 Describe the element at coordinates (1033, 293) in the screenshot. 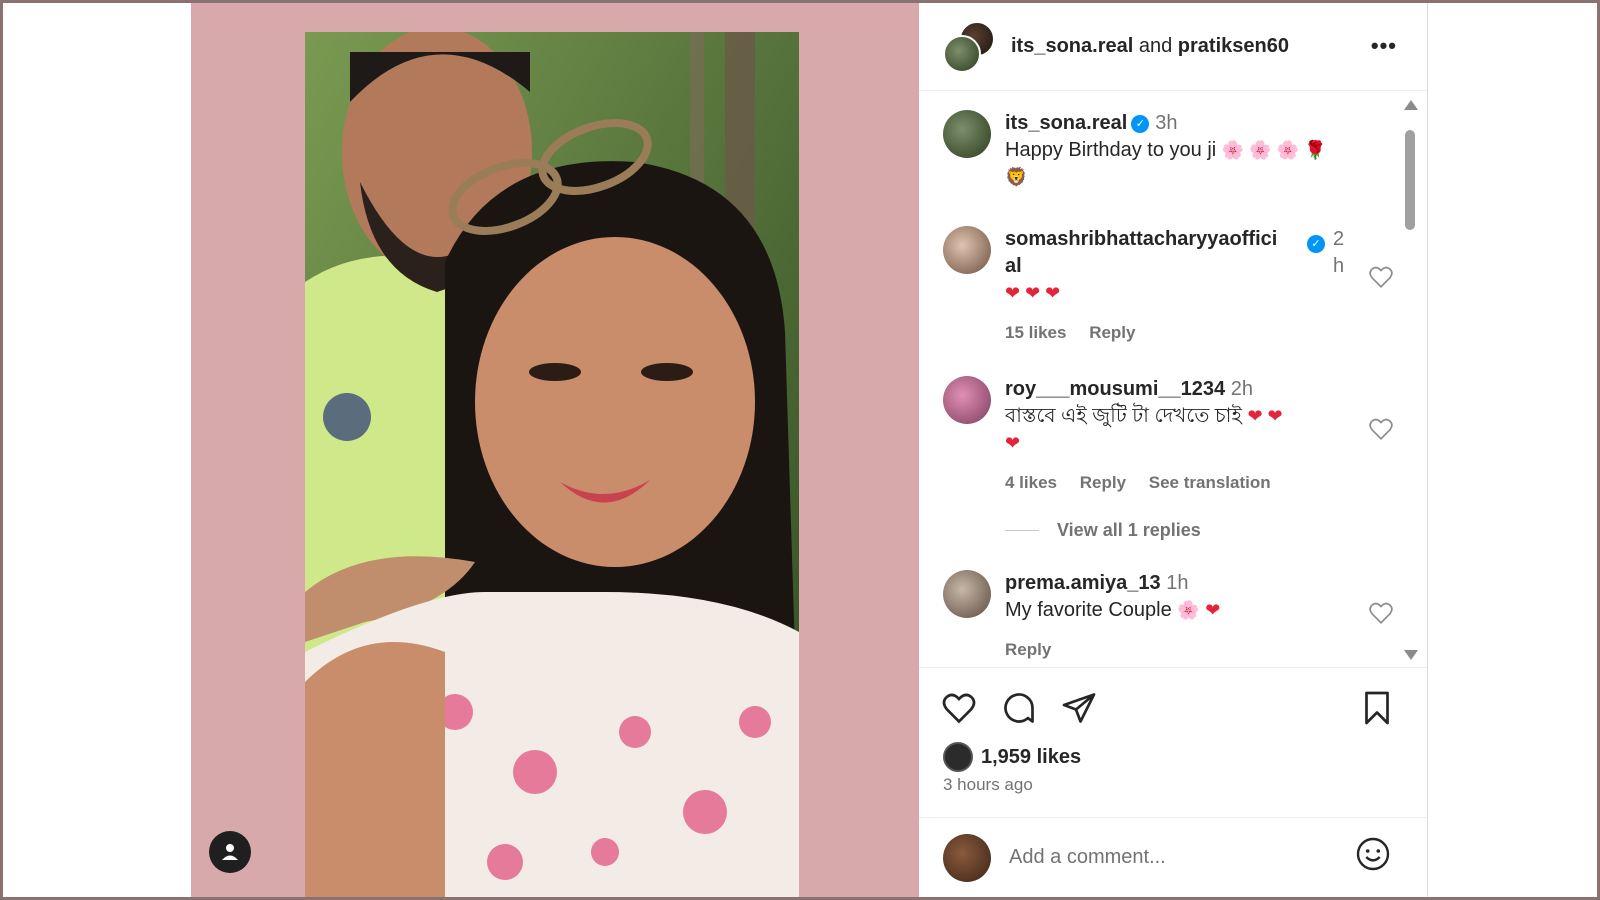

I see `comment-text: ❤ ❤ ❤` at that location.